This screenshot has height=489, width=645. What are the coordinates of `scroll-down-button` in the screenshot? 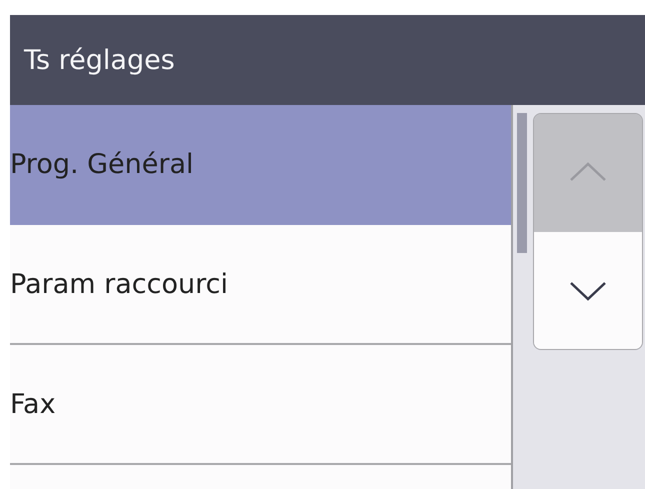 It's located at (588, 290).